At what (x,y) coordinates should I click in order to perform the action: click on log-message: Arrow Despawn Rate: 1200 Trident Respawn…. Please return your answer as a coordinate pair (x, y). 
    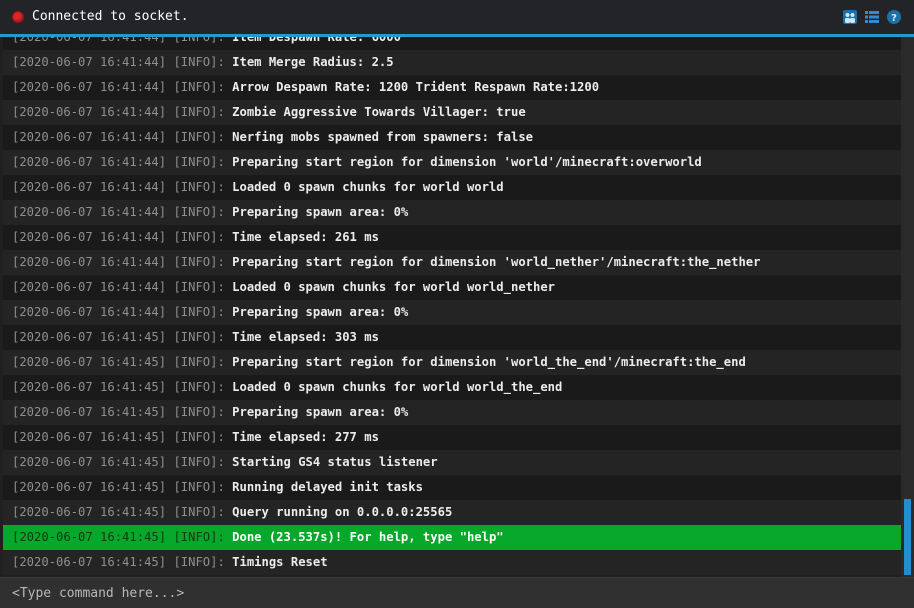
    Looking at the image, I should click on (416, 87).